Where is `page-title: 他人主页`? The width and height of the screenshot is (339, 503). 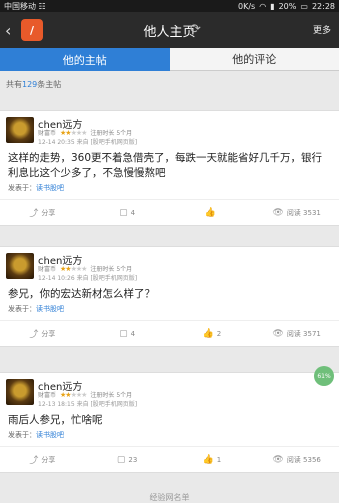
page-title: 他人主页 is located at coordinates (169, 30).